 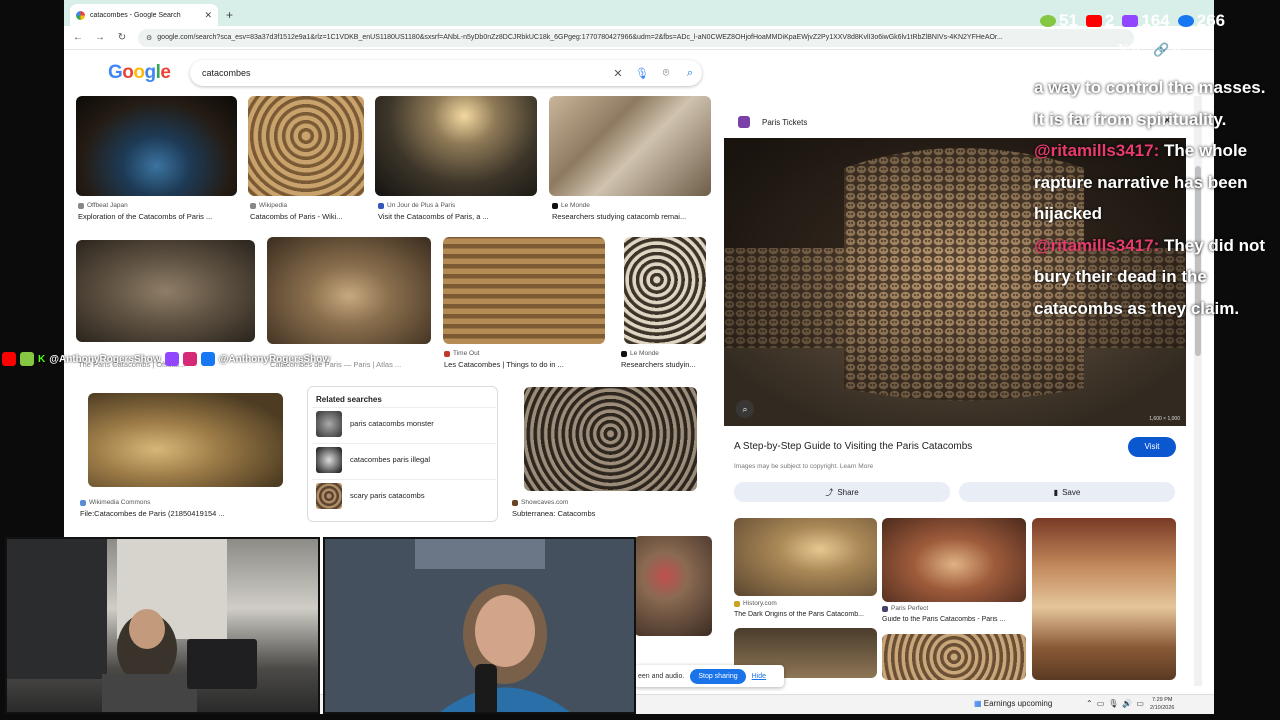 I want to click on webcam-feed-guest, so click(x=162, y=625).